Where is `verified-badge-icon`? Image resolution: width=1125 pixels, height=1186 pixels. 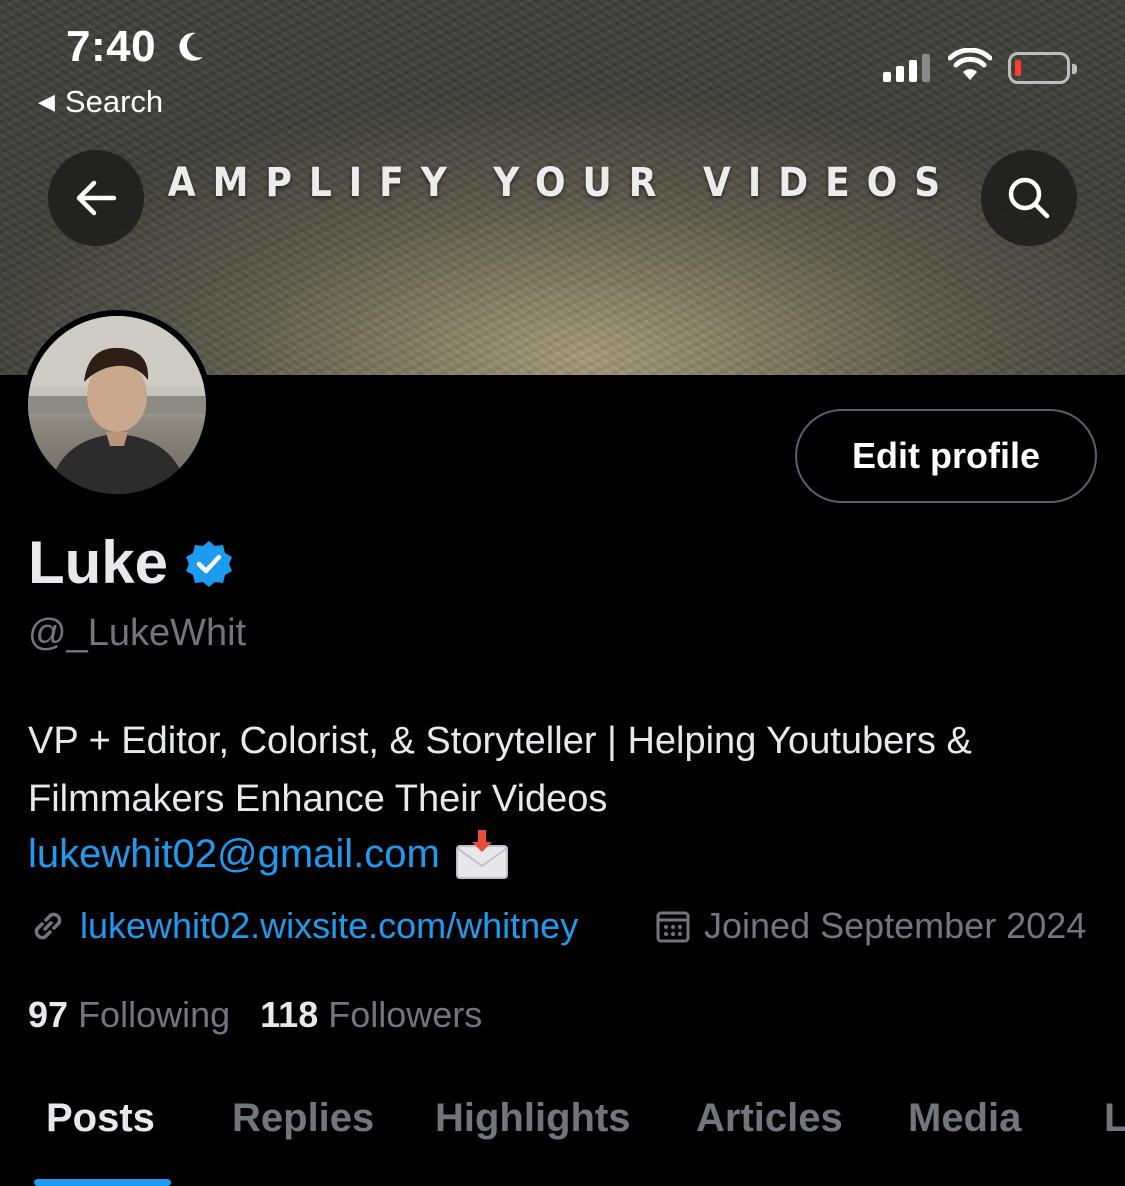
verified-badge-icon is located at coordinates (209, 566).